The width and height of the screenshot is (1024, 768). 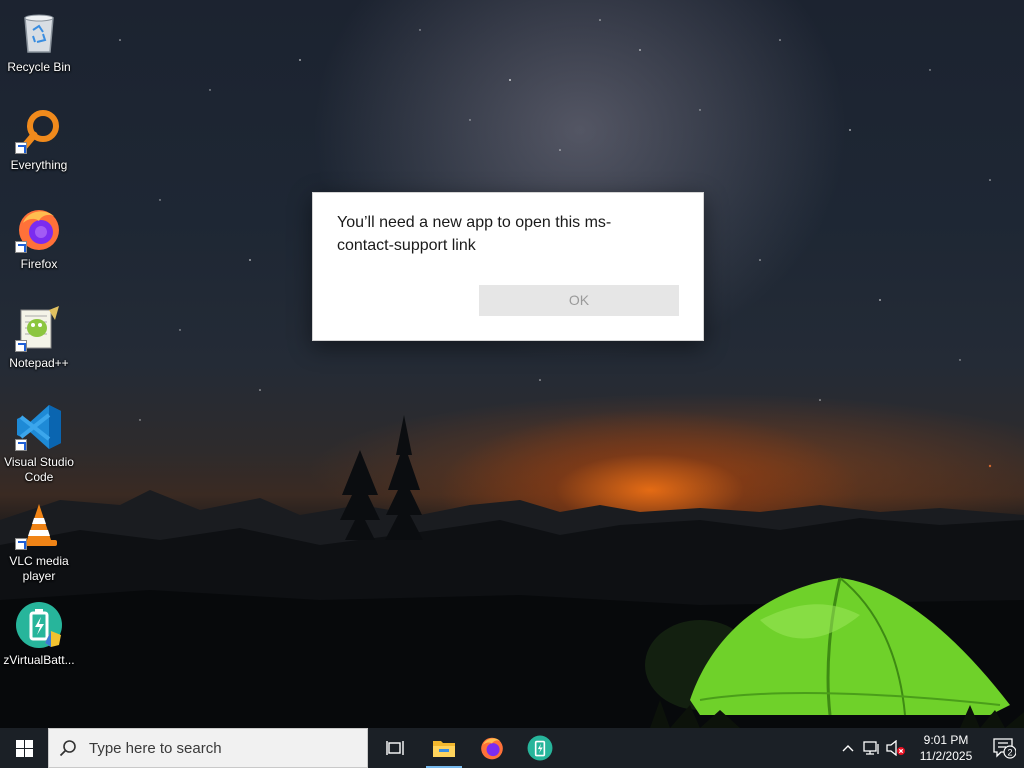 I want to click on clock-time: 9:01 PM, so click(x=946, y=740).